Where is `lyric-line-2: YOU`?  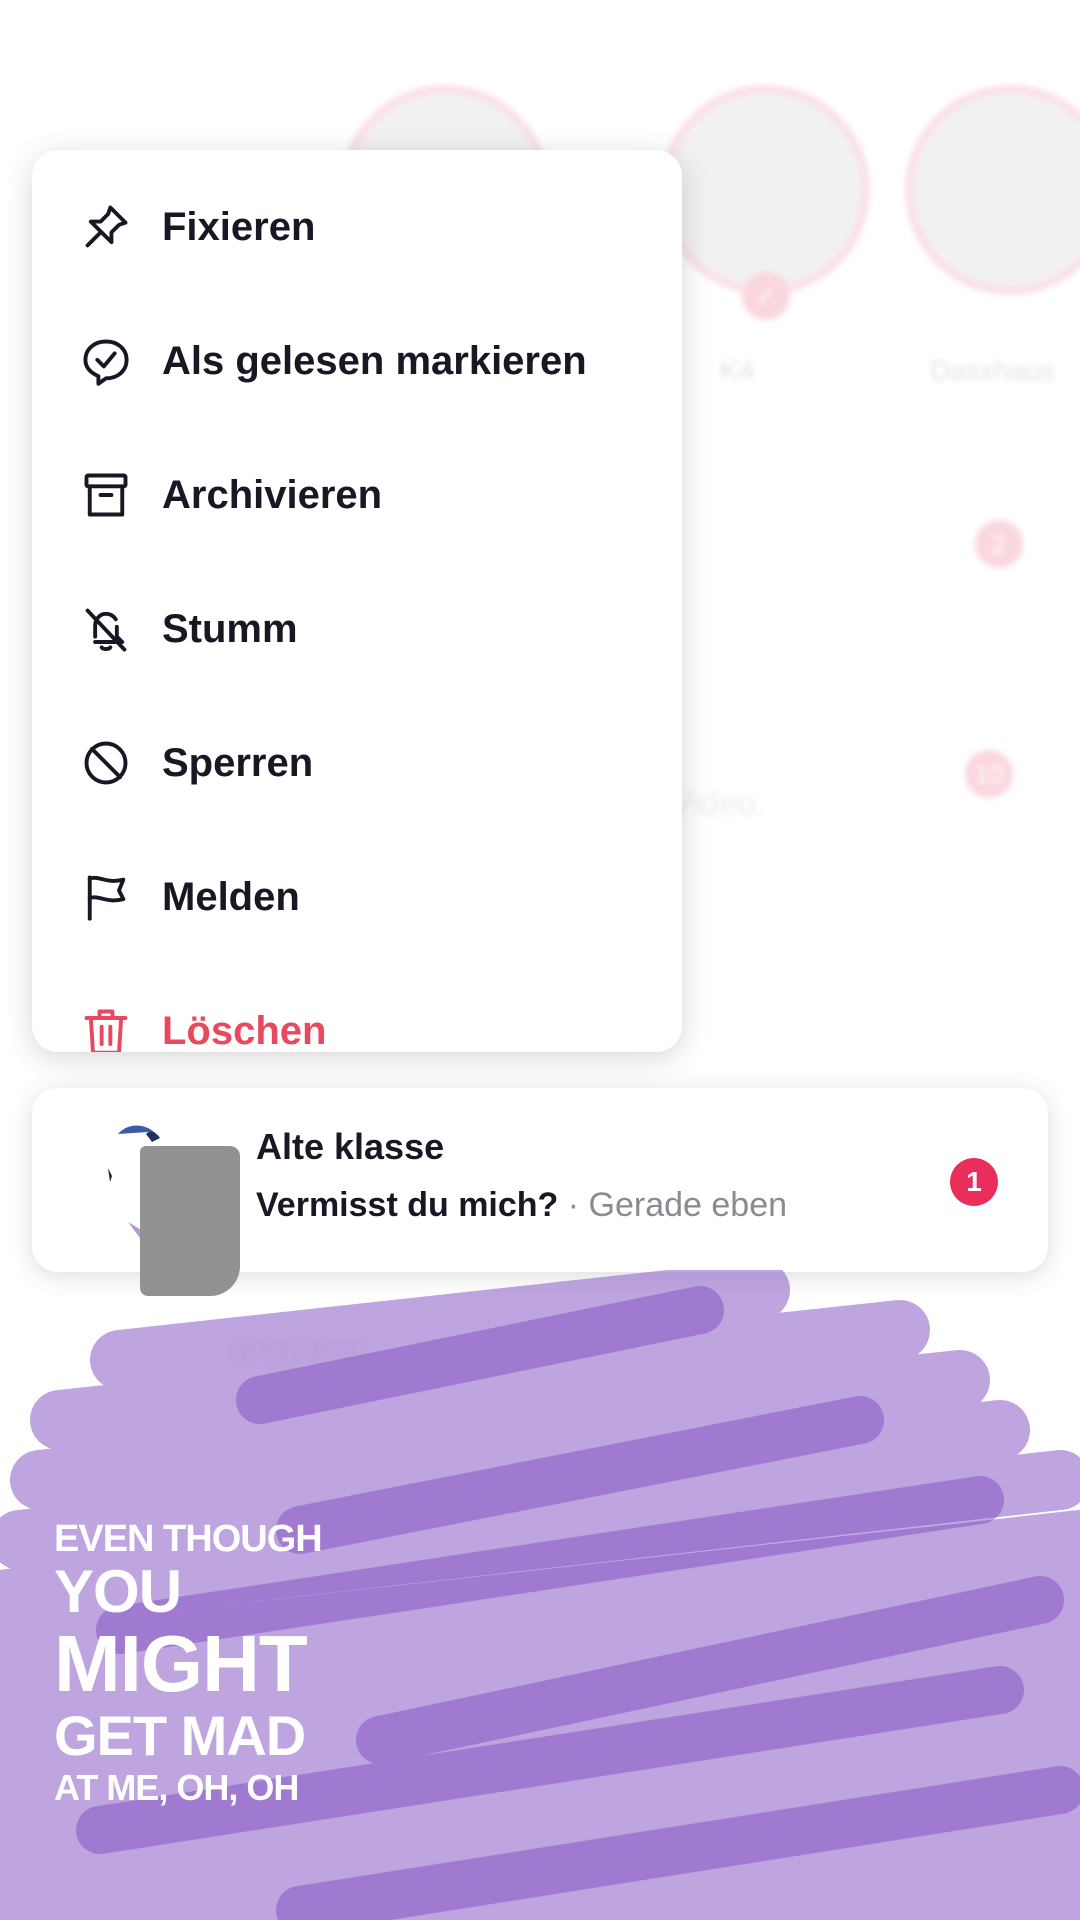 lyric-line-2: YOU is located at coordinates (118, 1591).